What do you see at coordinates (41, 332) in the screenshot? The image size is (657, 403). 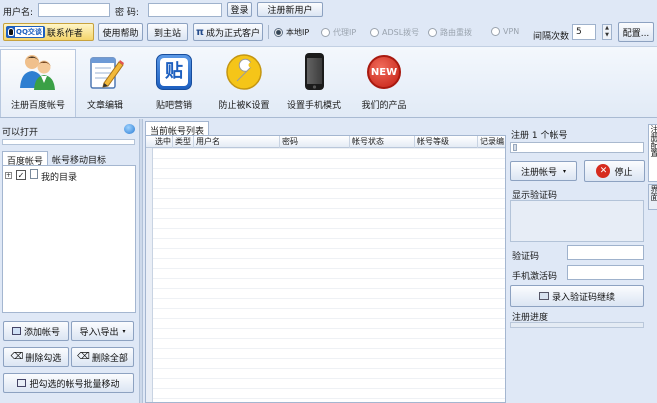 I see `add-account-label: 添加帐号` at bounding box center [41, 332].